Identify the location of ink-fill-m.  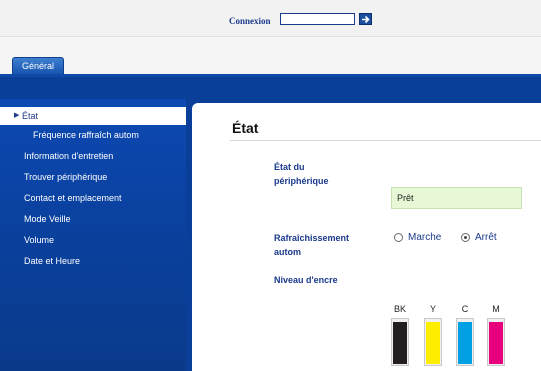
(496, 343).